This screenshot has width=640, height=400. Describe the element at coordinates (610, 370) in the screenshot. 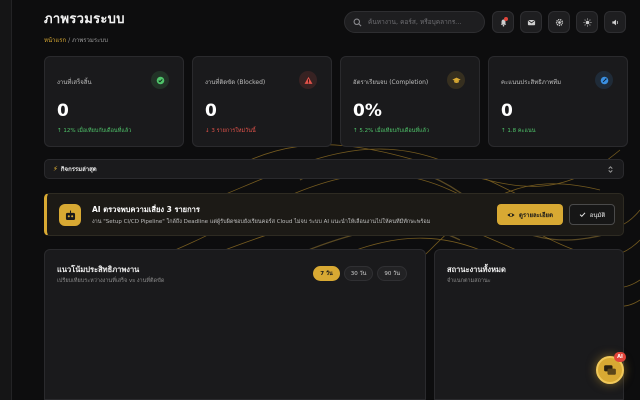

I see `chat-icon` at that location.